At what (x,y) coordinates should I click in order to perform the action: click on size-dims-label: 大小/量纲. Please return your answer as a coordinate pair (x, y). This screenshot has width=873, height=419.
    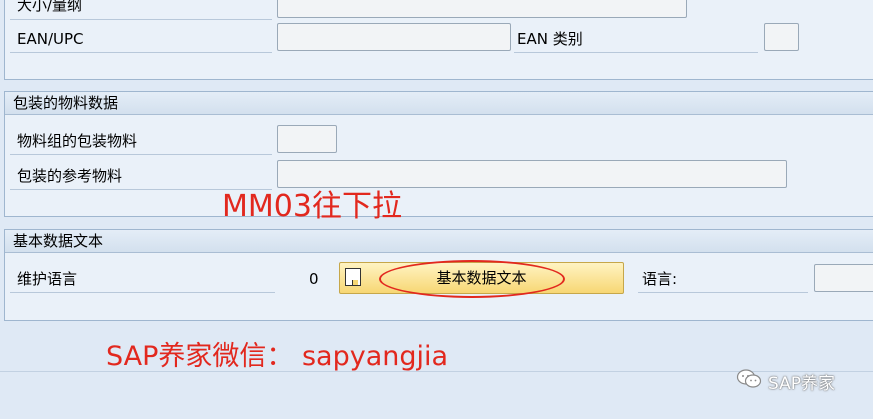
    Looking at the image, I should click on (50, 7).